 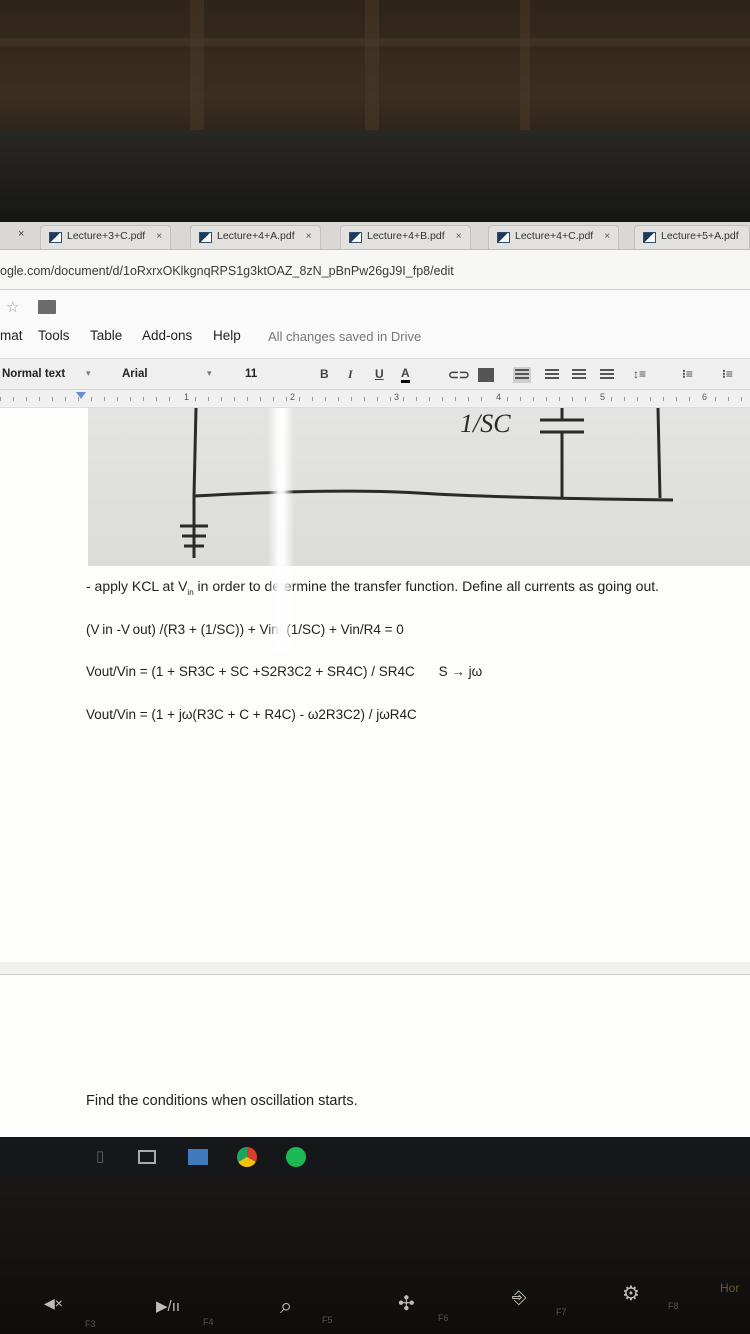 What do you see at coordinates (427, 482) in the screenshot?
I see `circuit-drawing: 1/SC` at bounding box center [427, 482].